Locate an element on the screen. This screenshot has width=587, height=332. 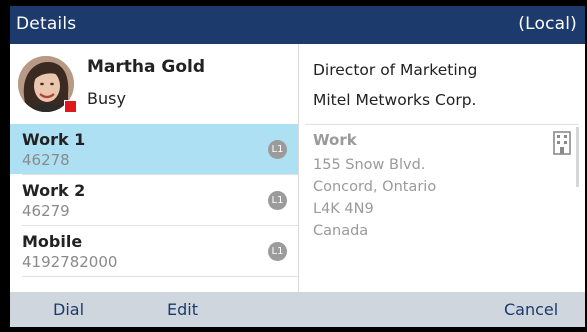
contact-name: Martha Gold is located at coordinates (146, 67).